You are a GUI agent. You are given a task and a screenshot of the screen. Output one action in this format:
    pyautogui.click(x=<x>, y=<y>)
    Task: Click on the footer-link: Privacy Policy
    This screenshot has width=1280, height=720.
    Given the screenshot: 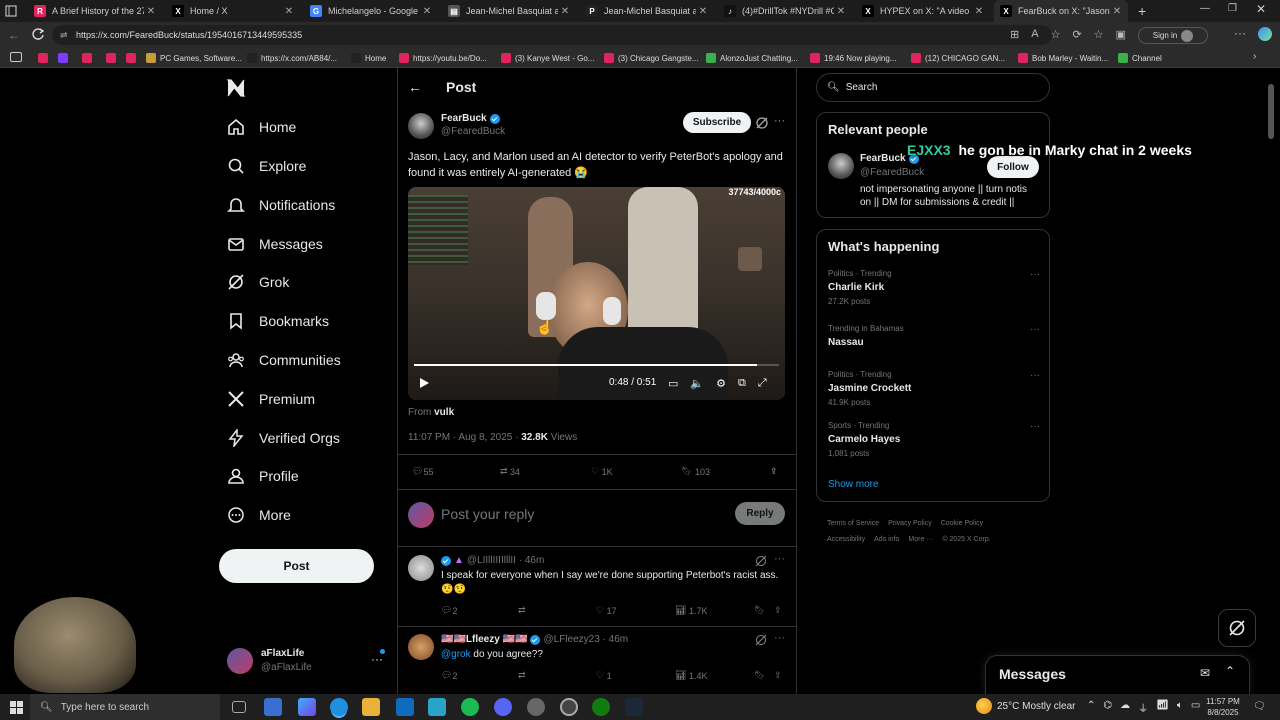 What is the action you would take?
    pyautogui.click(x=910, y=523)
    